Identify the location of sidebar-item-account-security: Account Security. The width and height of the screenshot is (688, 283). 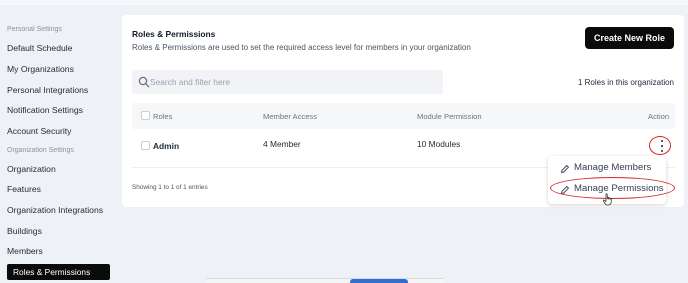
(39, 131).